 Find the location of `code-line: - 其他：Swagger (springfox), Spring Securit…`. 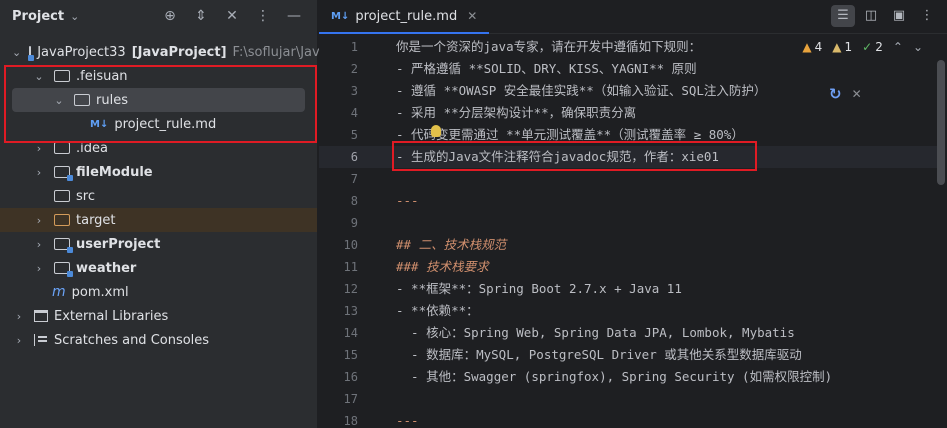

code-line: - 其他：Swagger (springfox), Spring Securit… is located at coordinates (614, 376).